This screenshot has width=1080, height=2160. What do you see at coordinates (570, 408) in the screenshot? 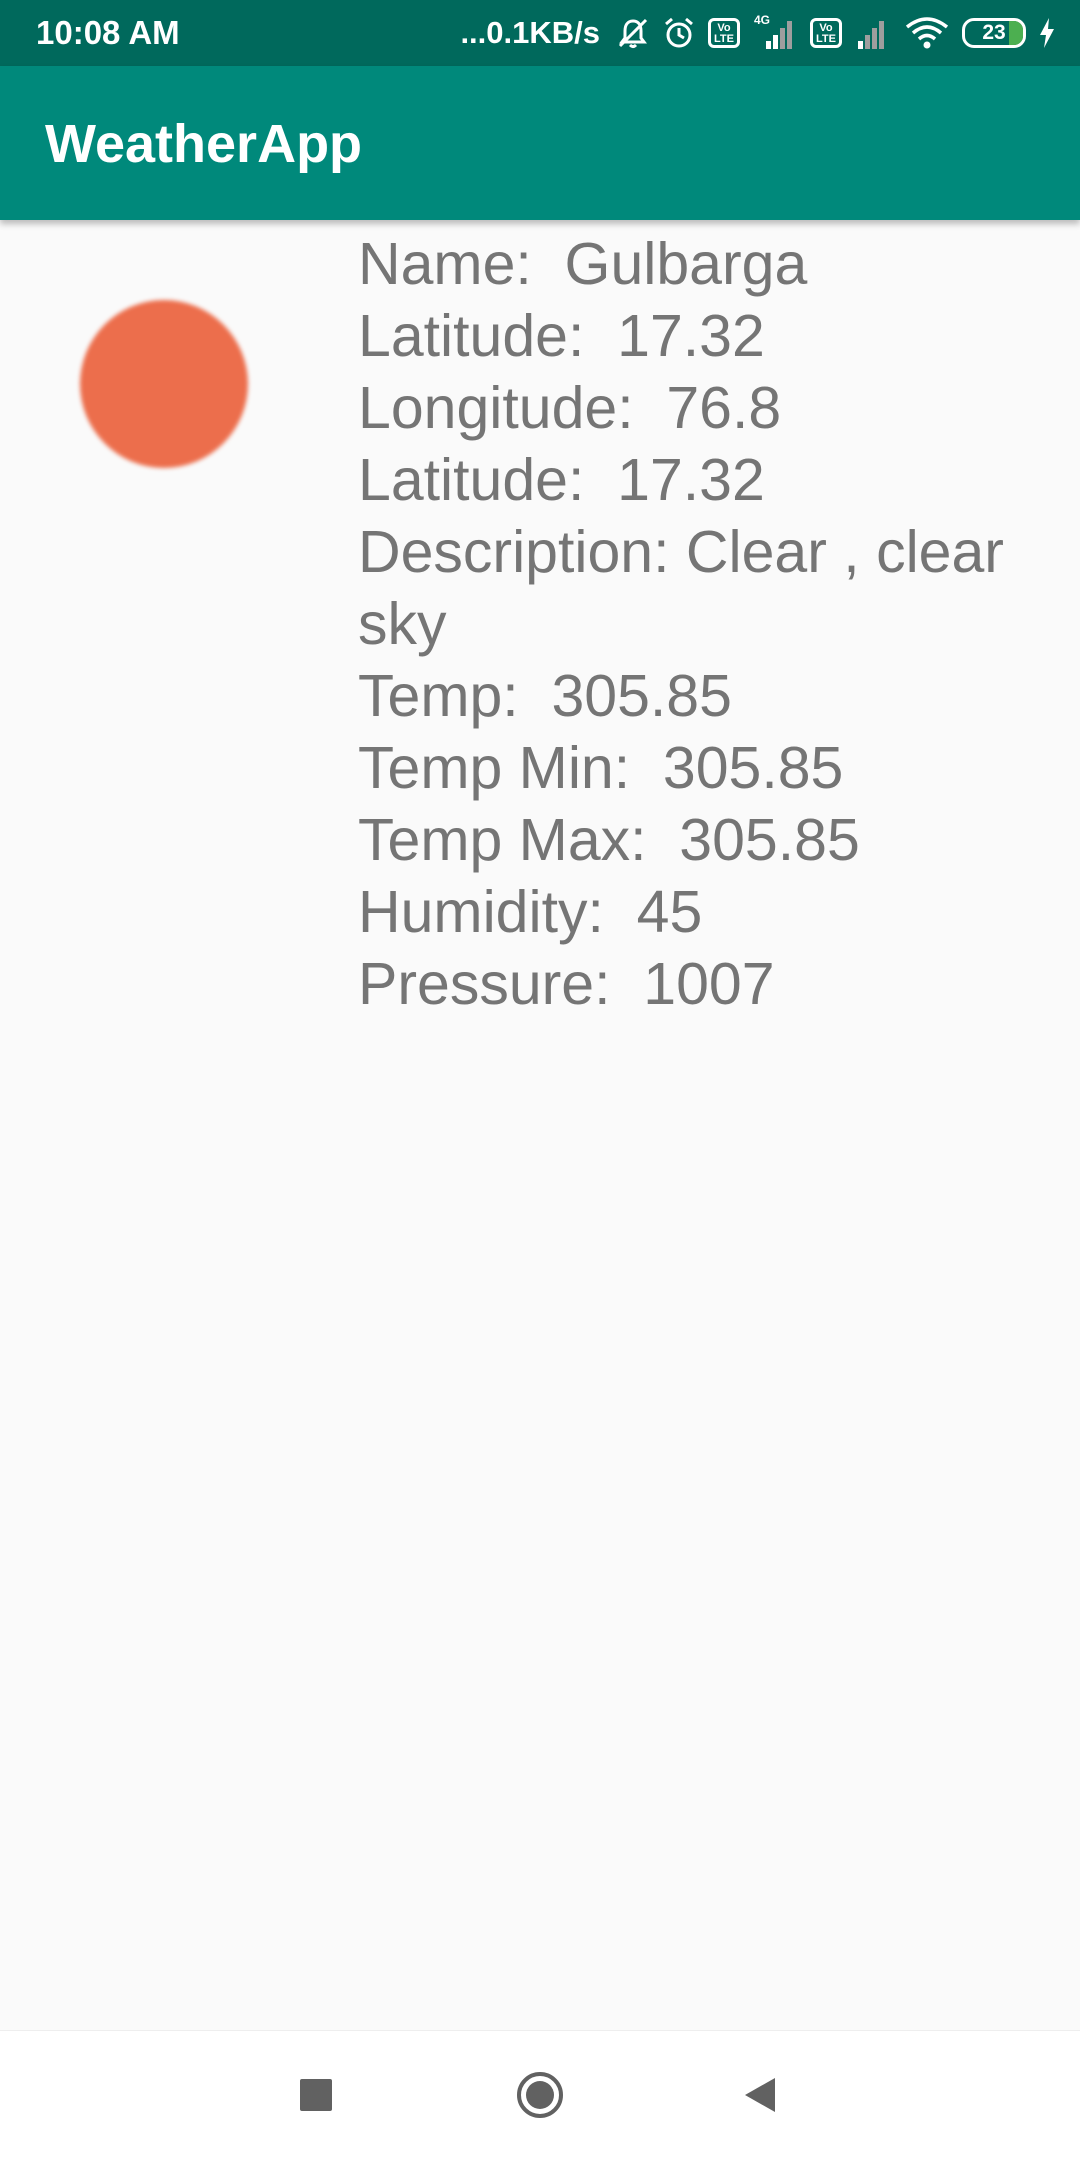
I see `info-longitude: Longitude: 76.8` at bounding box center [570, 408].